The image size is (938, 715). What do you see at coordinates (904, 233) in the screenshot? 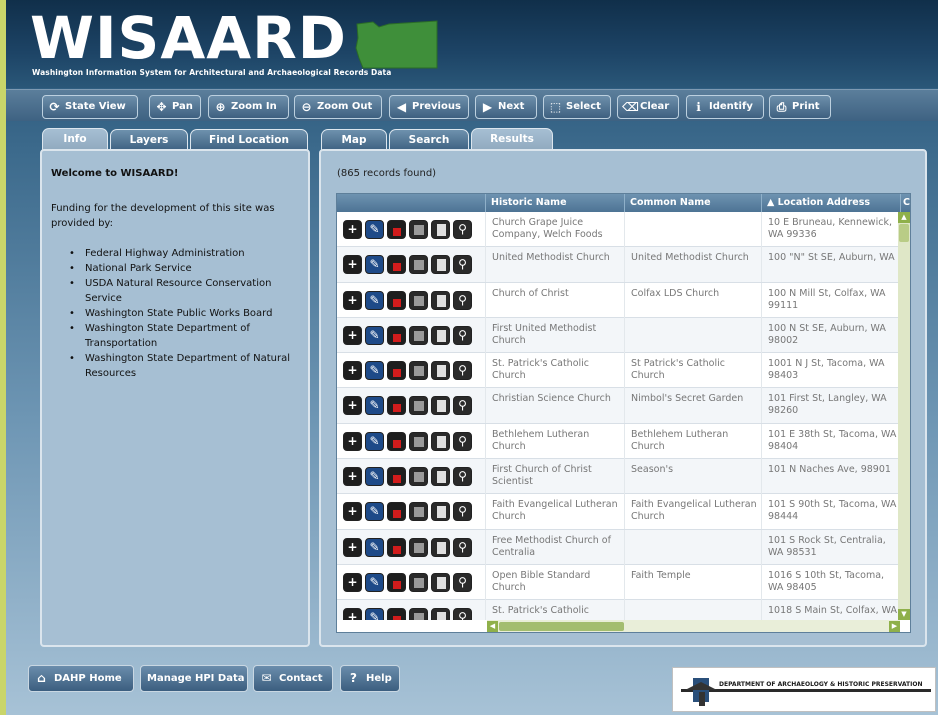
I see `vertical-scroll-thumb` at bounding box center [904, 233].